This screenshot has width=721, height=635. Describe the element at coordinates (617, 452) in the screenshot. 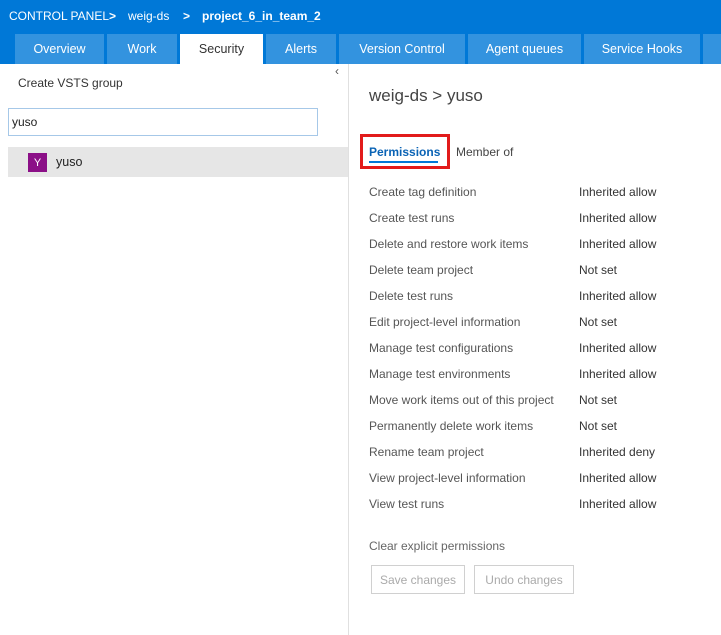

I see `permission-value: Inherited deny` at that location.